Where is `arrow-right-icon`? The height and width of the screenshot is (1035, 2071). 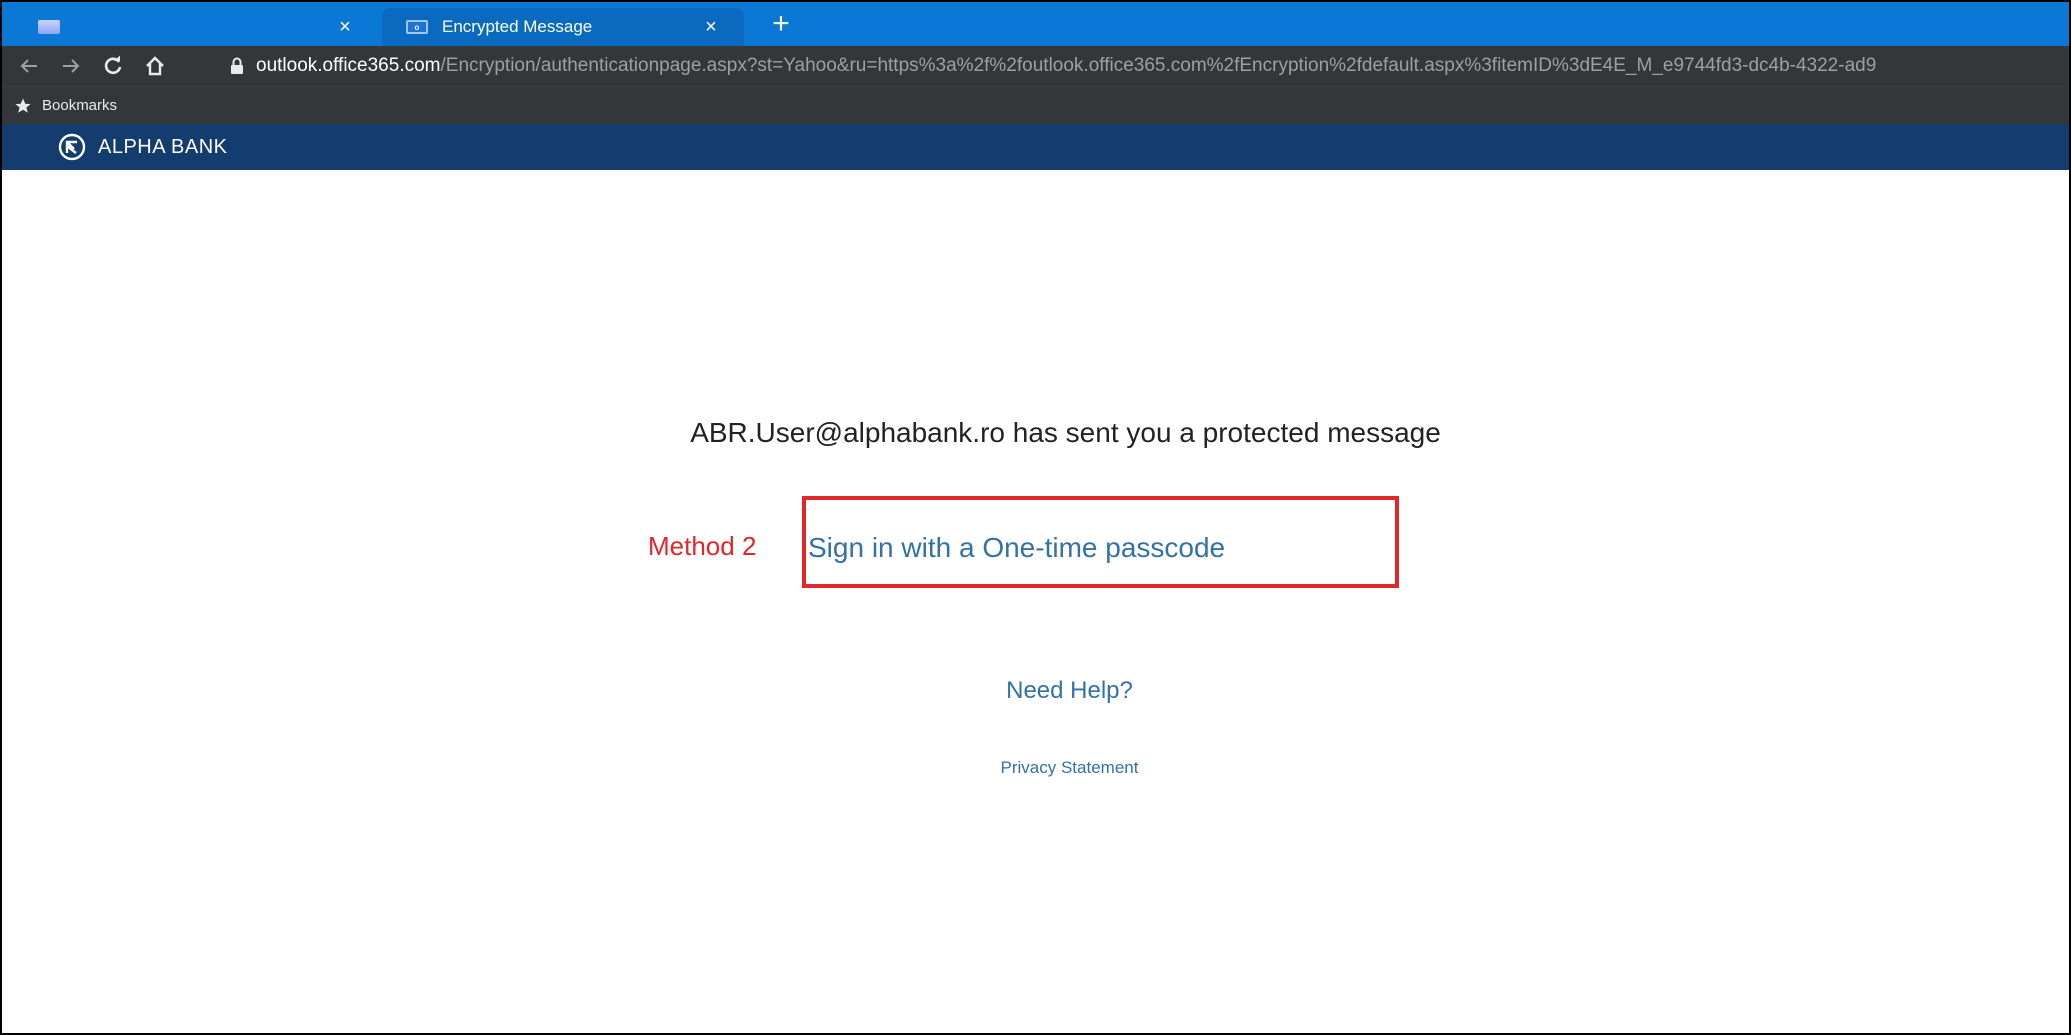 arrow-right-icon is located at coordinates (71, 66).